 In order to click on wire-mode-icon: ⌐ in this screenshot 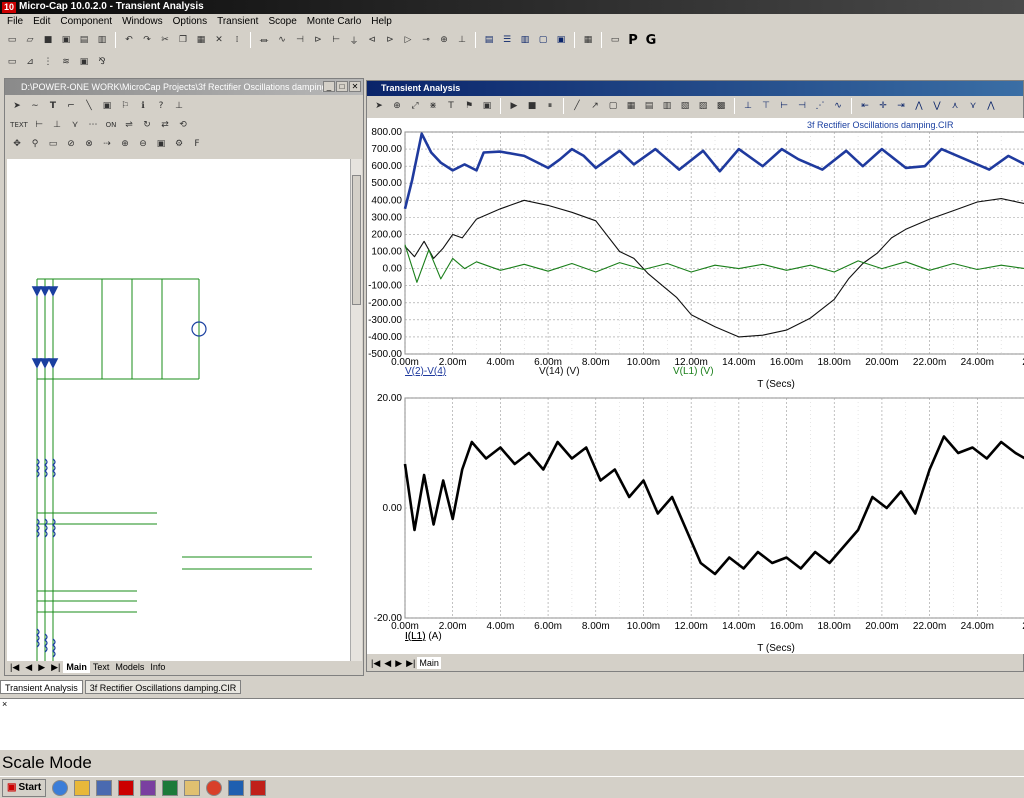, I will do `click(71, 106)`.